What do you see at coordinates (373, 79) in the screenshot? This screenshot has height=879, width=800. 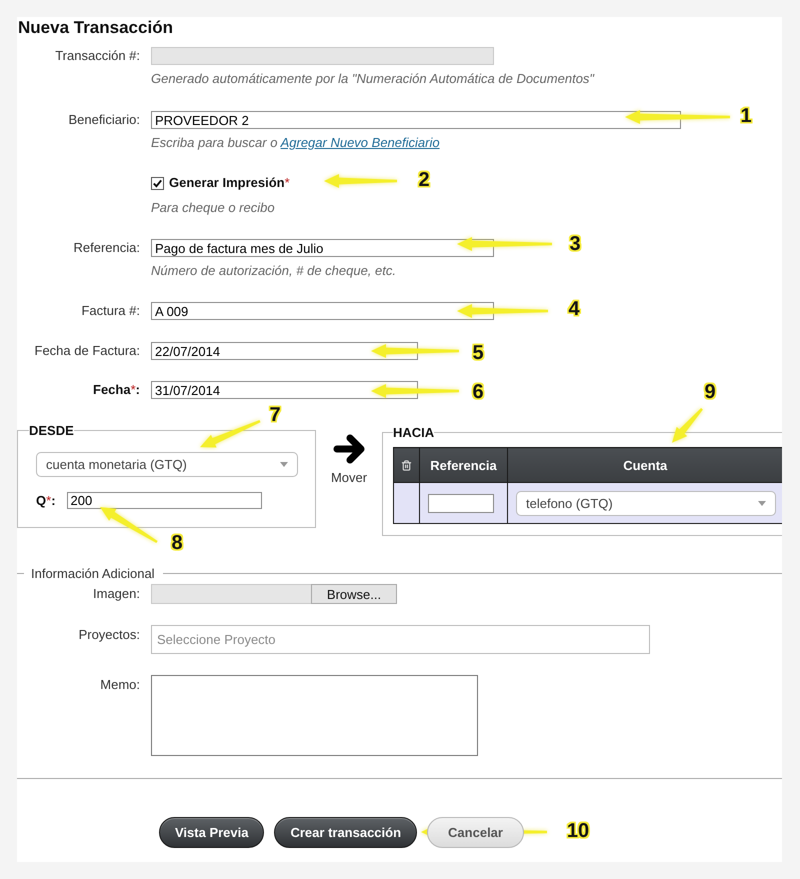 I see `field-hint: Generado automáticamente por la "Numeración Automática de Documentos"` at bounding box center [373, 79].